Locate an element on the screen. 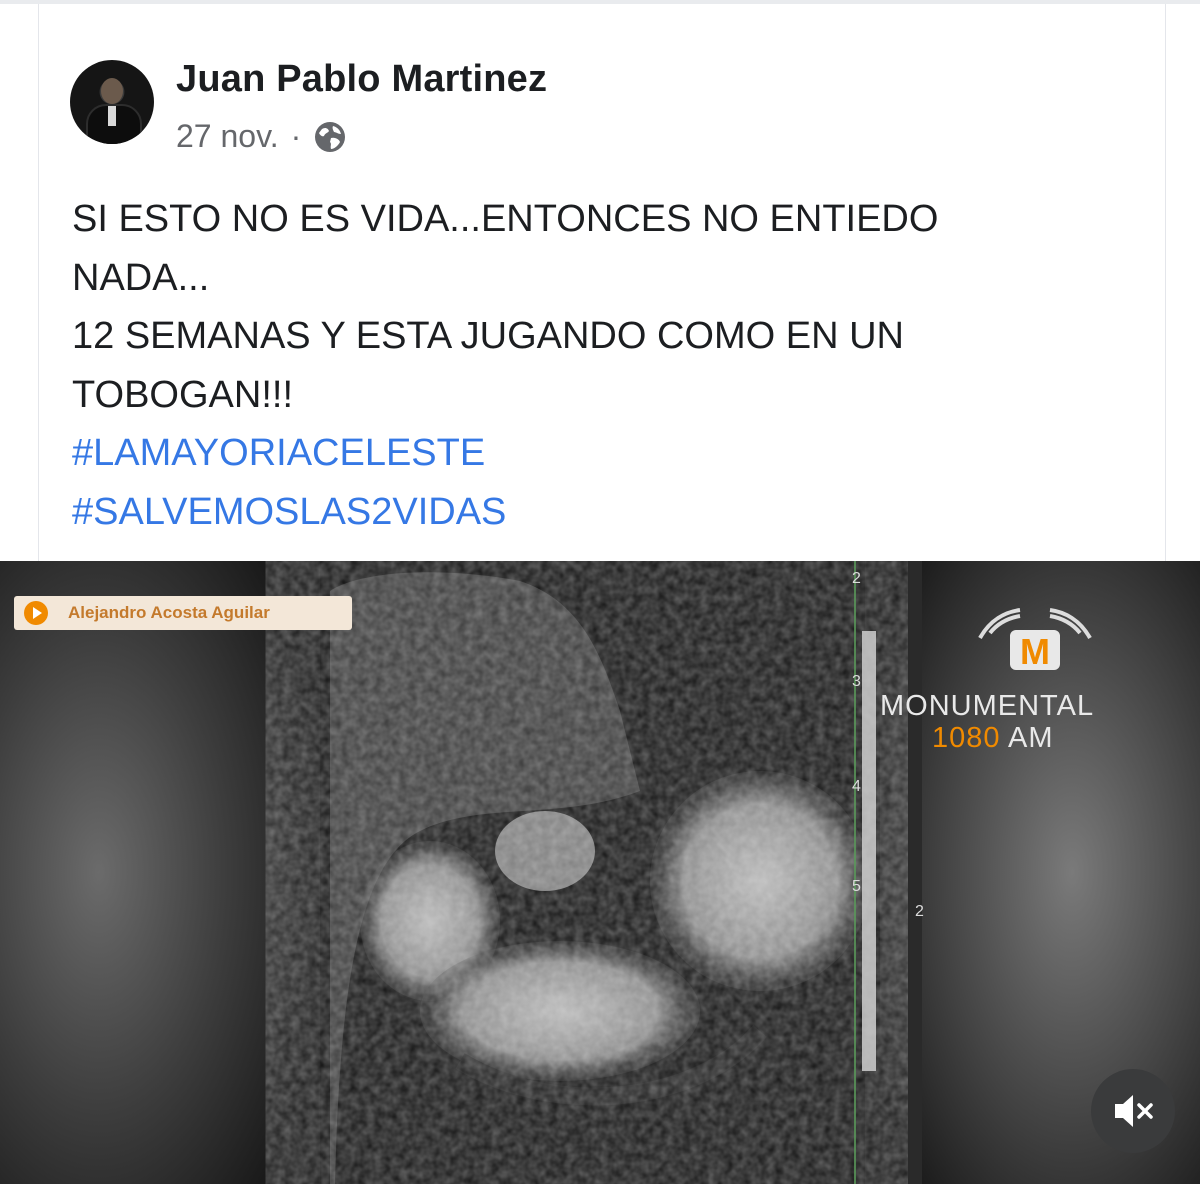 Image resolution: width=1200 pixels, height=1184 pixels. video-overlay-tag: Alejandro Acosta Aguilar is located at coordinates (183, 613).